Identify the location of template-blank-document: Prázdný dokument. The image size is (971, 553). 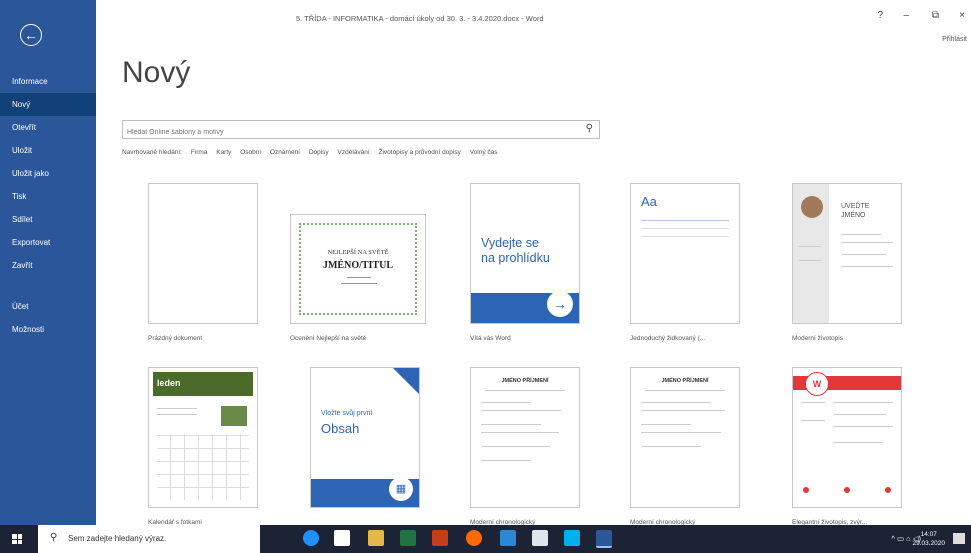
(205, 262).